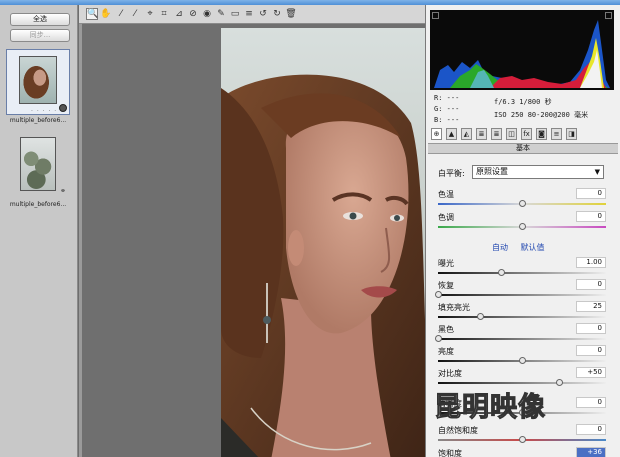 This screenshot has height=457, width=620. I want to click on hand-icon: ✋, so click(106, 14).